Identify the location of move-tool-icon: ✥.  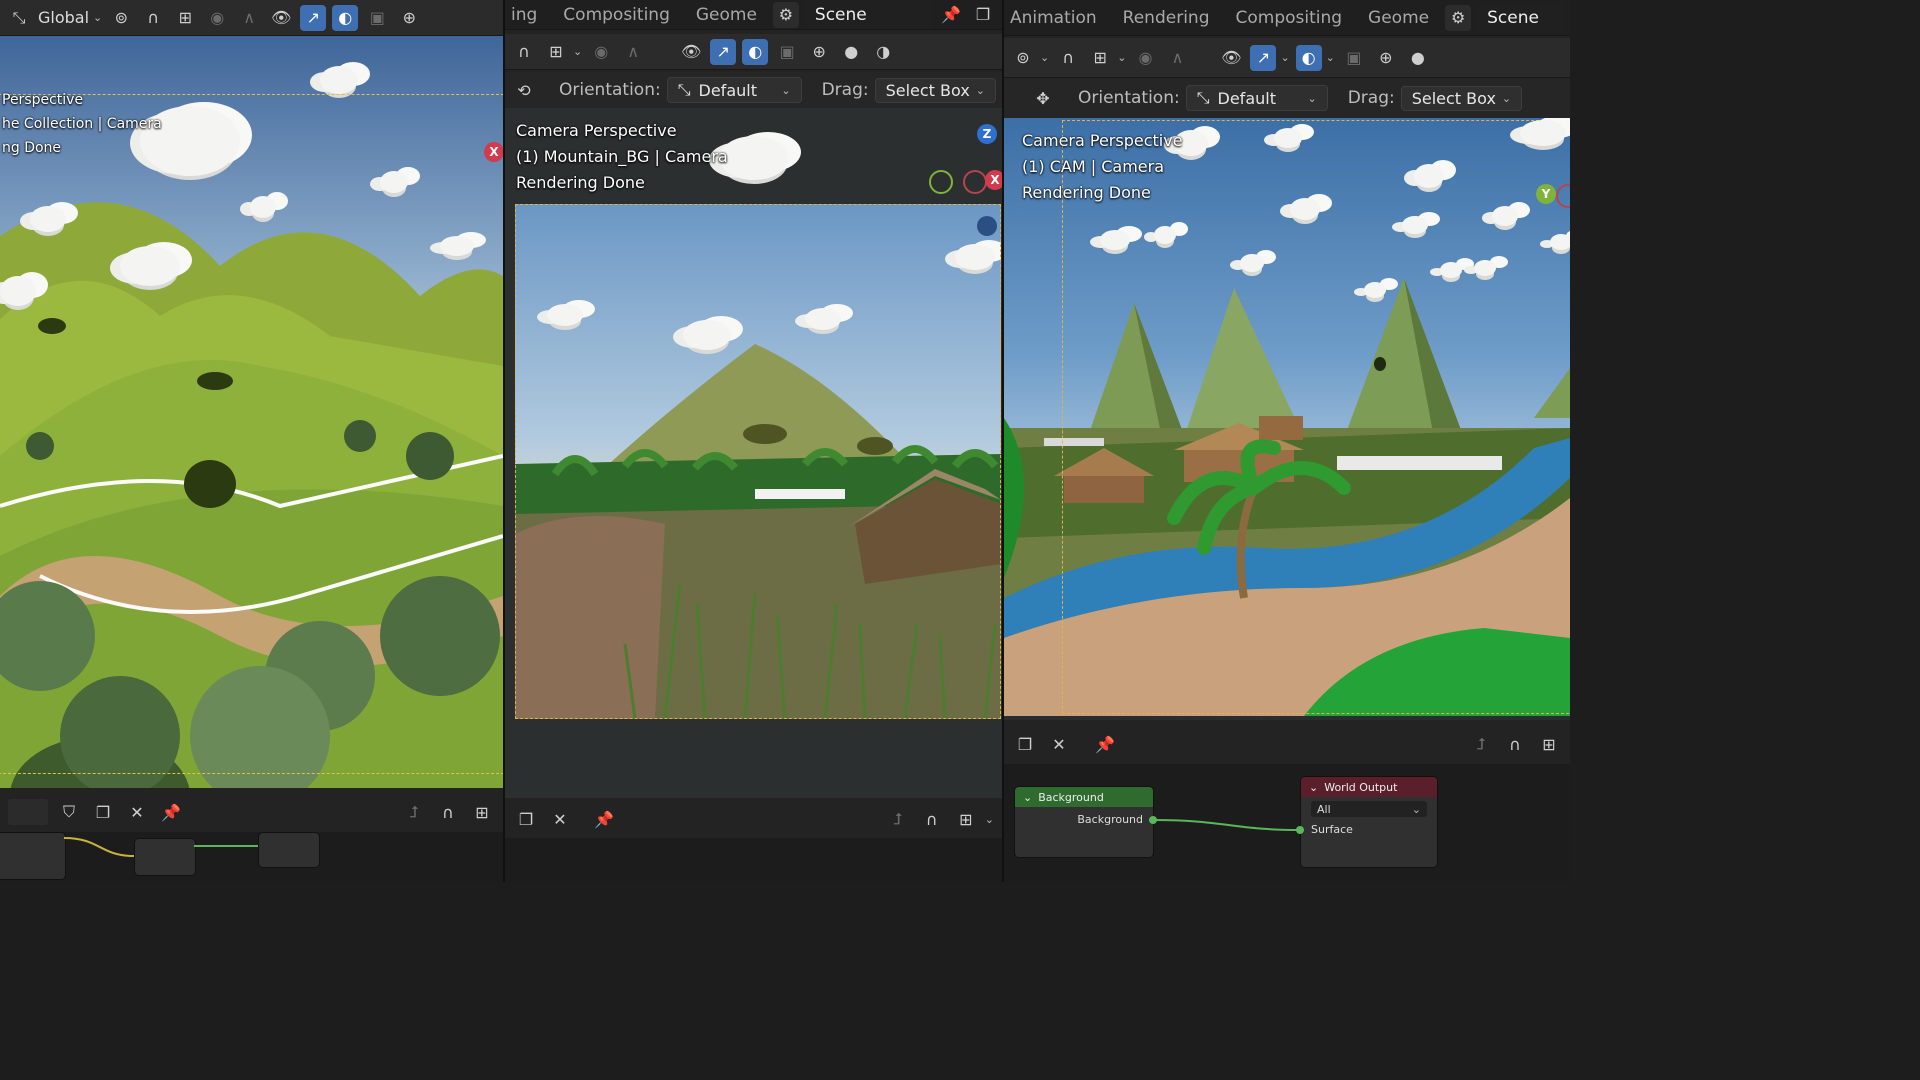
(1043, 98).